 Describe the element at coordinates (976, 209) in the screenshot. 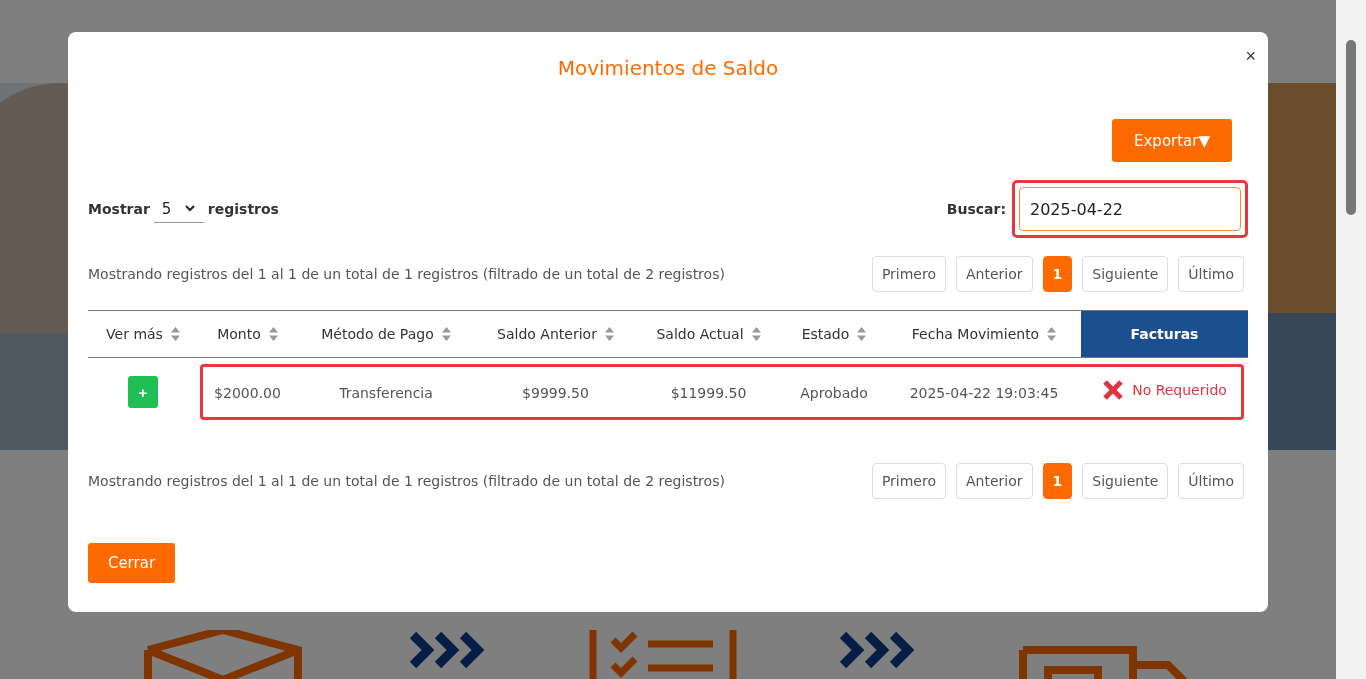

I see `search-label: Buscar:` at that location.